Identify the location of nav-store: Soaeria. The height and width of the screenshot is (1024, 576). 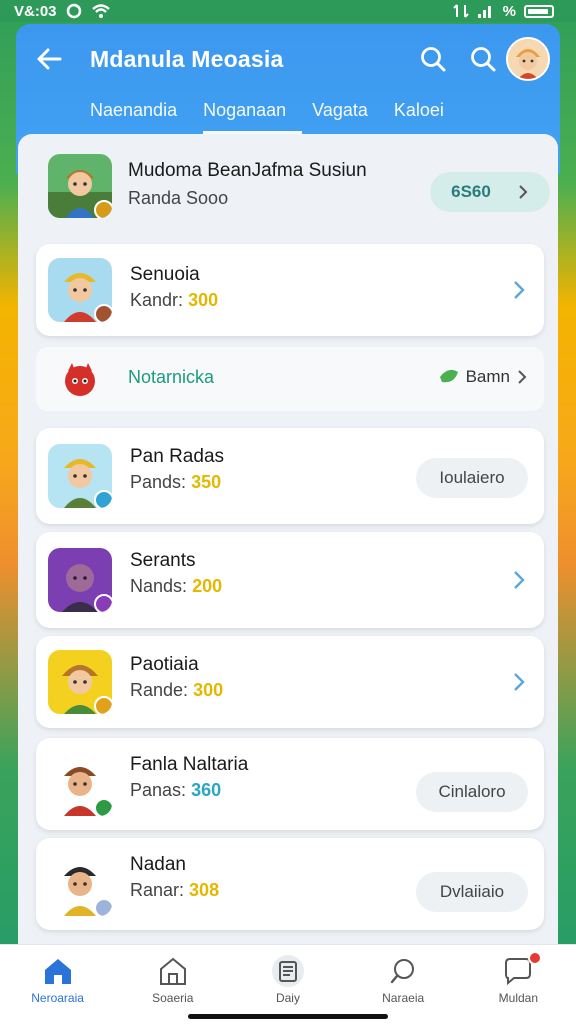
(173, 980).